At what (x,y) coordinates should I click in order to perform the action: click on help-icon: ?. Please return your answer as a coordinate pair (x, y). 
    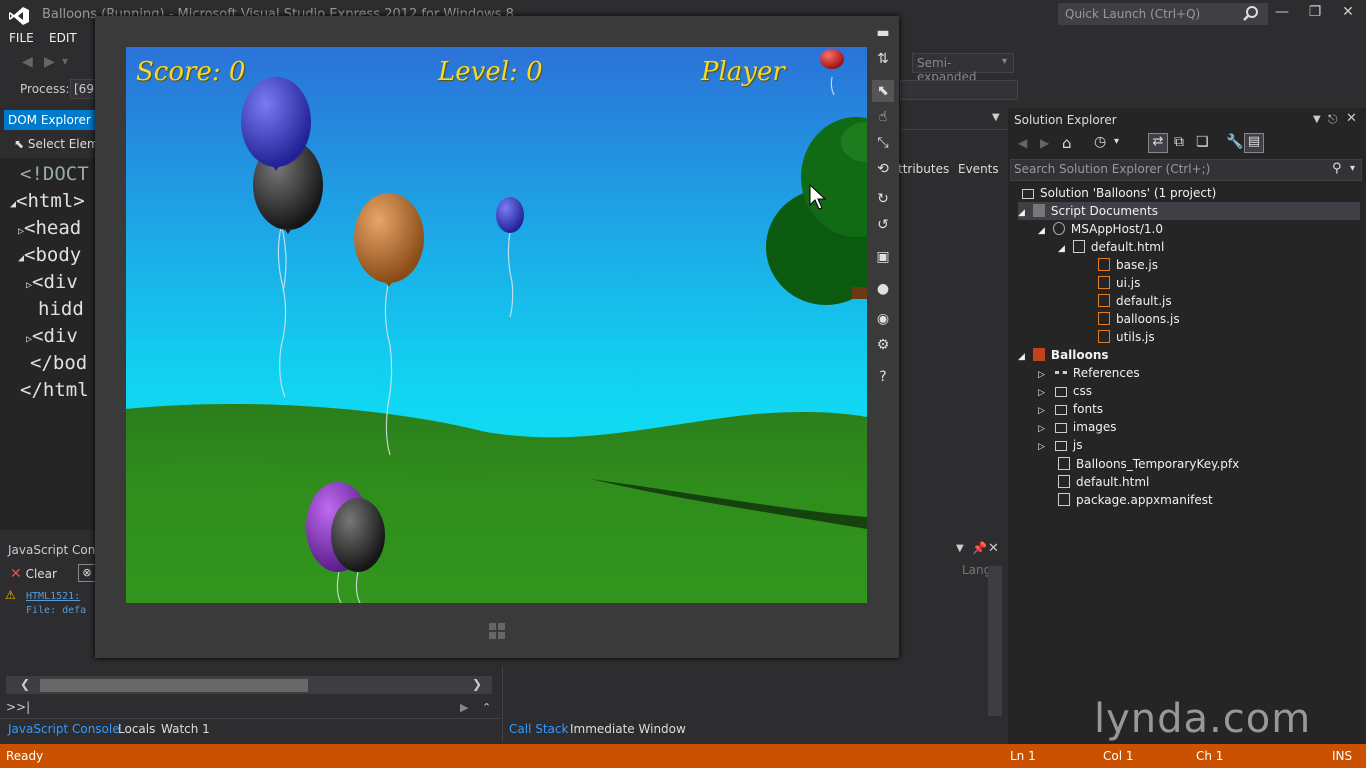
    Looking at the image, I should click on (883, 377).